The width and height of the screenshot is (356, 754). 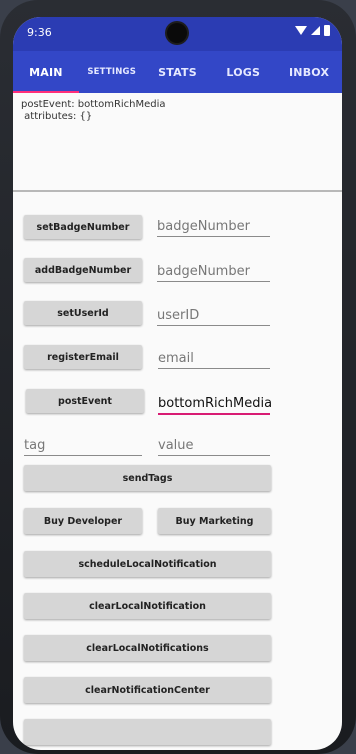 What do you see at coordinates (214, 521) in the screenshot?
I see `buy-marketing-button: Buy Marketing` at bounding box center [214, 521].